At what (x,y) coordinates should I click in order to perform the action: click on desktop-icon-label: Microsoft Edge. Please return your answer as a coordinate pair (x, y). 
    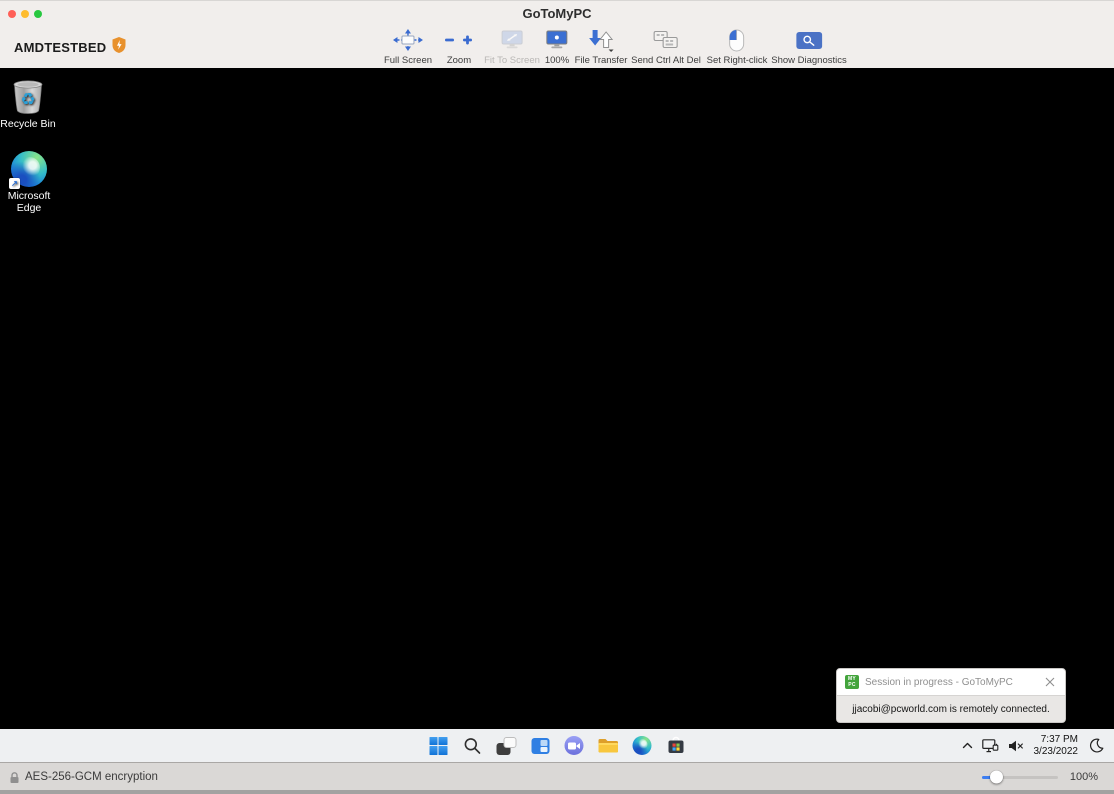
    Looking at the image, I should click on (29, 202).